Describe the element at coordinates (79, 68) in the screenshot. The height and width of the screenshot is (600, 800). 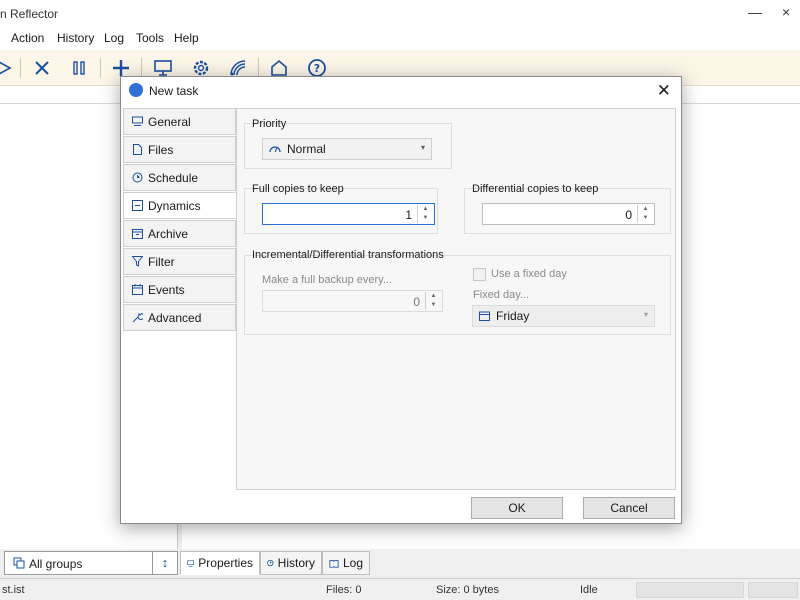
I see `pause-icon` at that location.